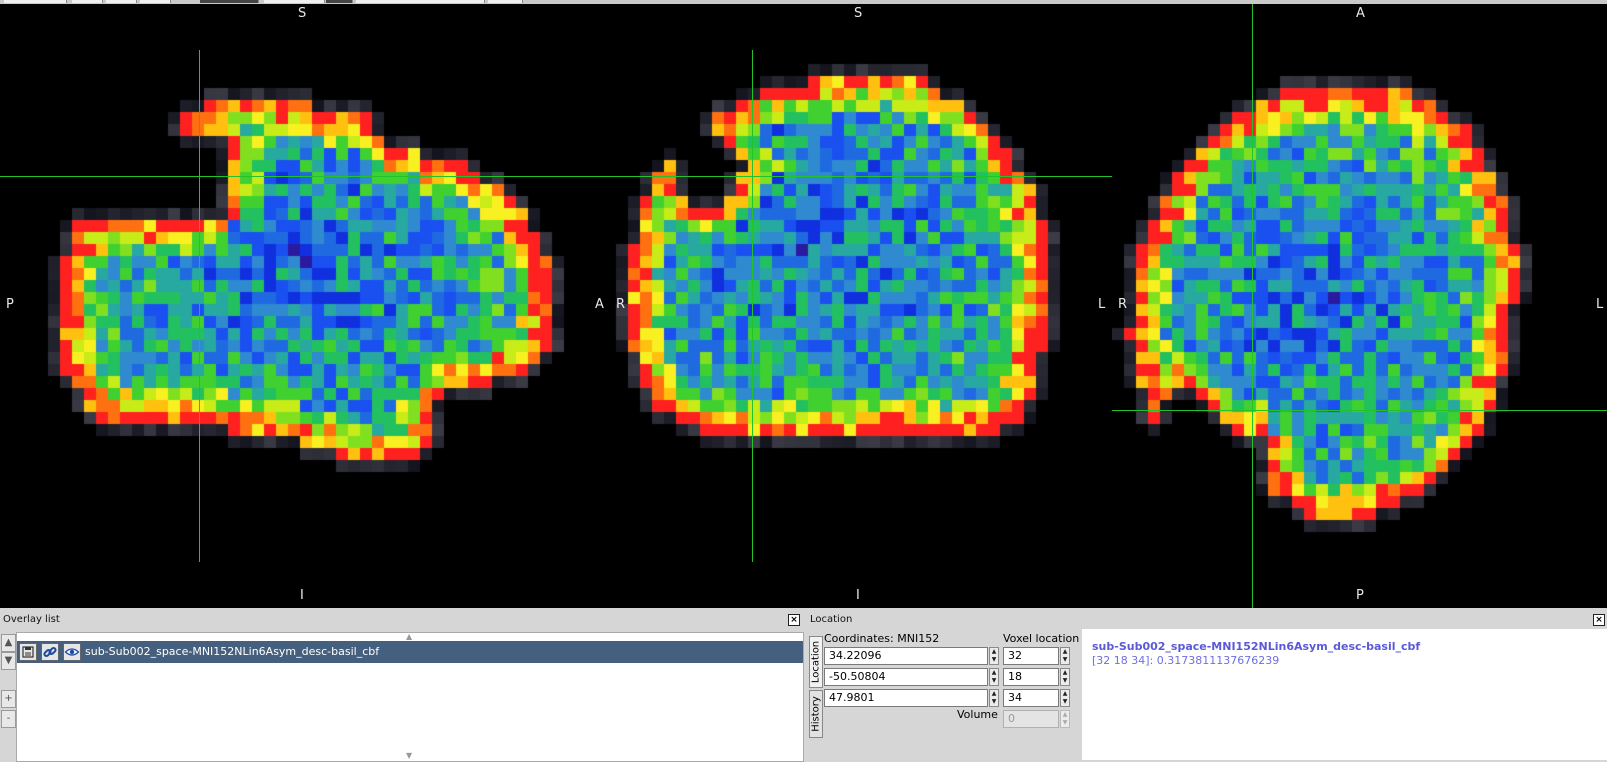 The height and width of the screenshot is (762, 1607). I want to click on add-overlay-button: +, so click(8, 699).